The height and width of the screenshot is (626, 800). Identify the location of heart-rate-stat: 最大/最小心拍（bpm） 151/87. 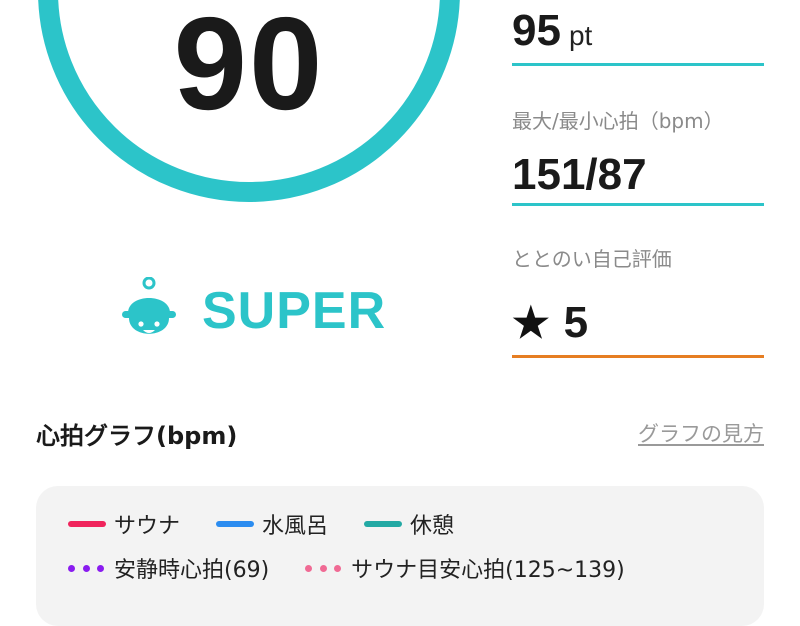
(638, 156).